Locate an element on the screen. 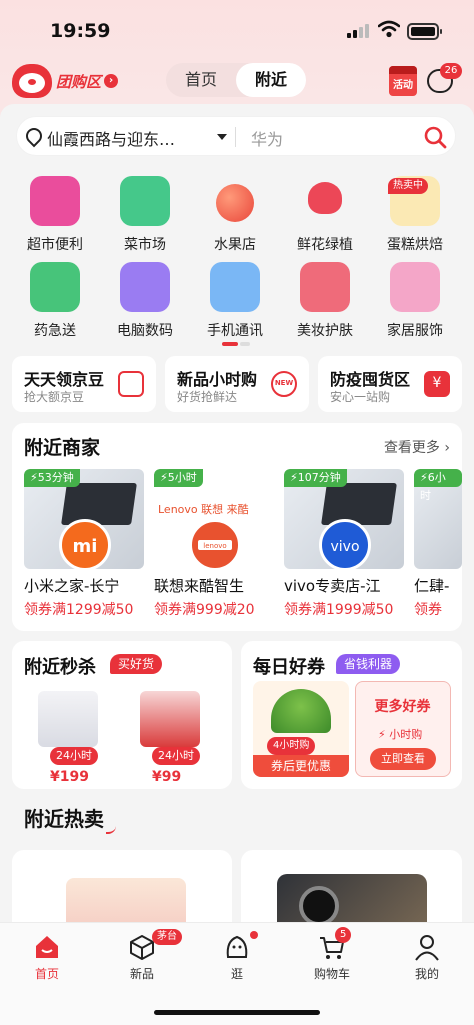 This screenshot has width=474, height=1025. search-input: 华为 is located at coordinates (267, 138).